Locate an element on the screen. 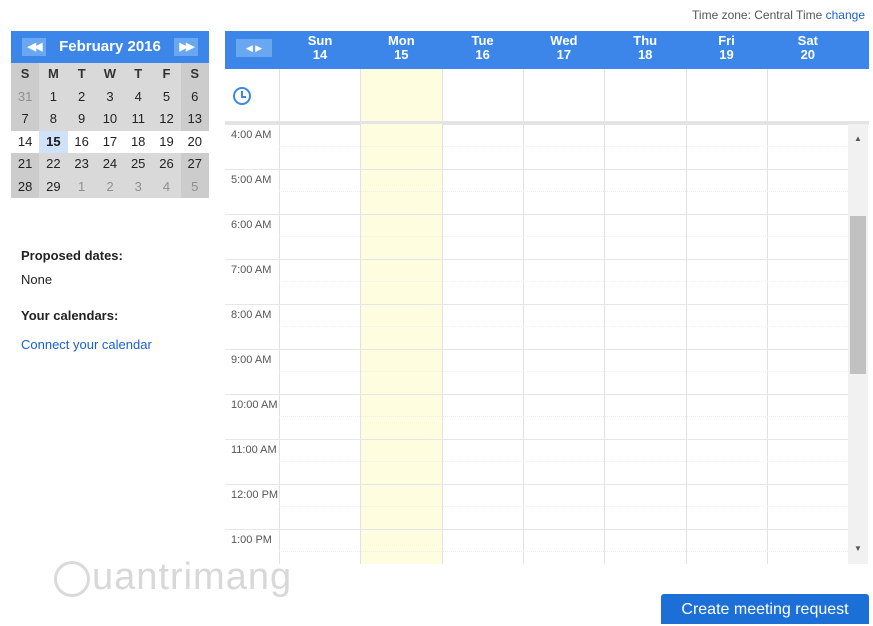 Image resolution: width=873 pixels, height=626 pixels. scroll-down-icon: ▼ is located at coordinates (858, 548).